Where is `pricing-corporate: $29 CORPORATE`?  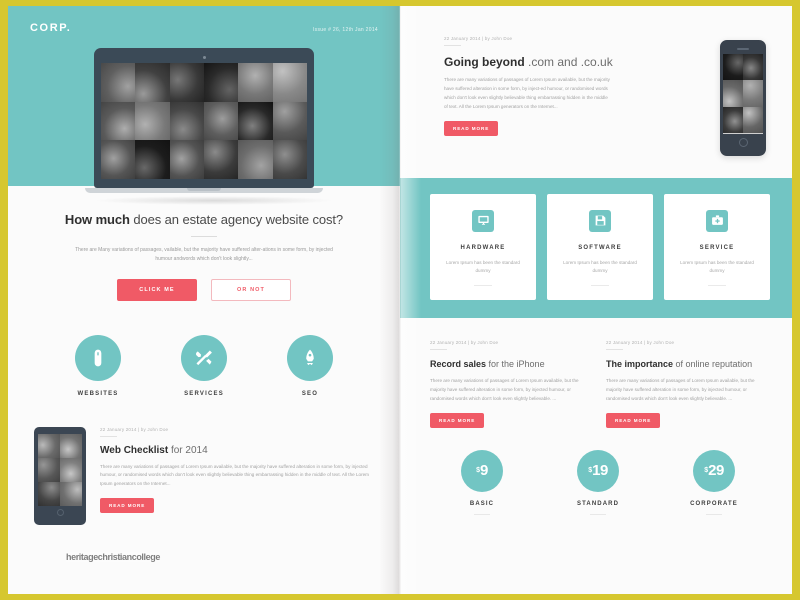 pricing-corporate: $29 CORPORATE is located at coordinates (714, 482).